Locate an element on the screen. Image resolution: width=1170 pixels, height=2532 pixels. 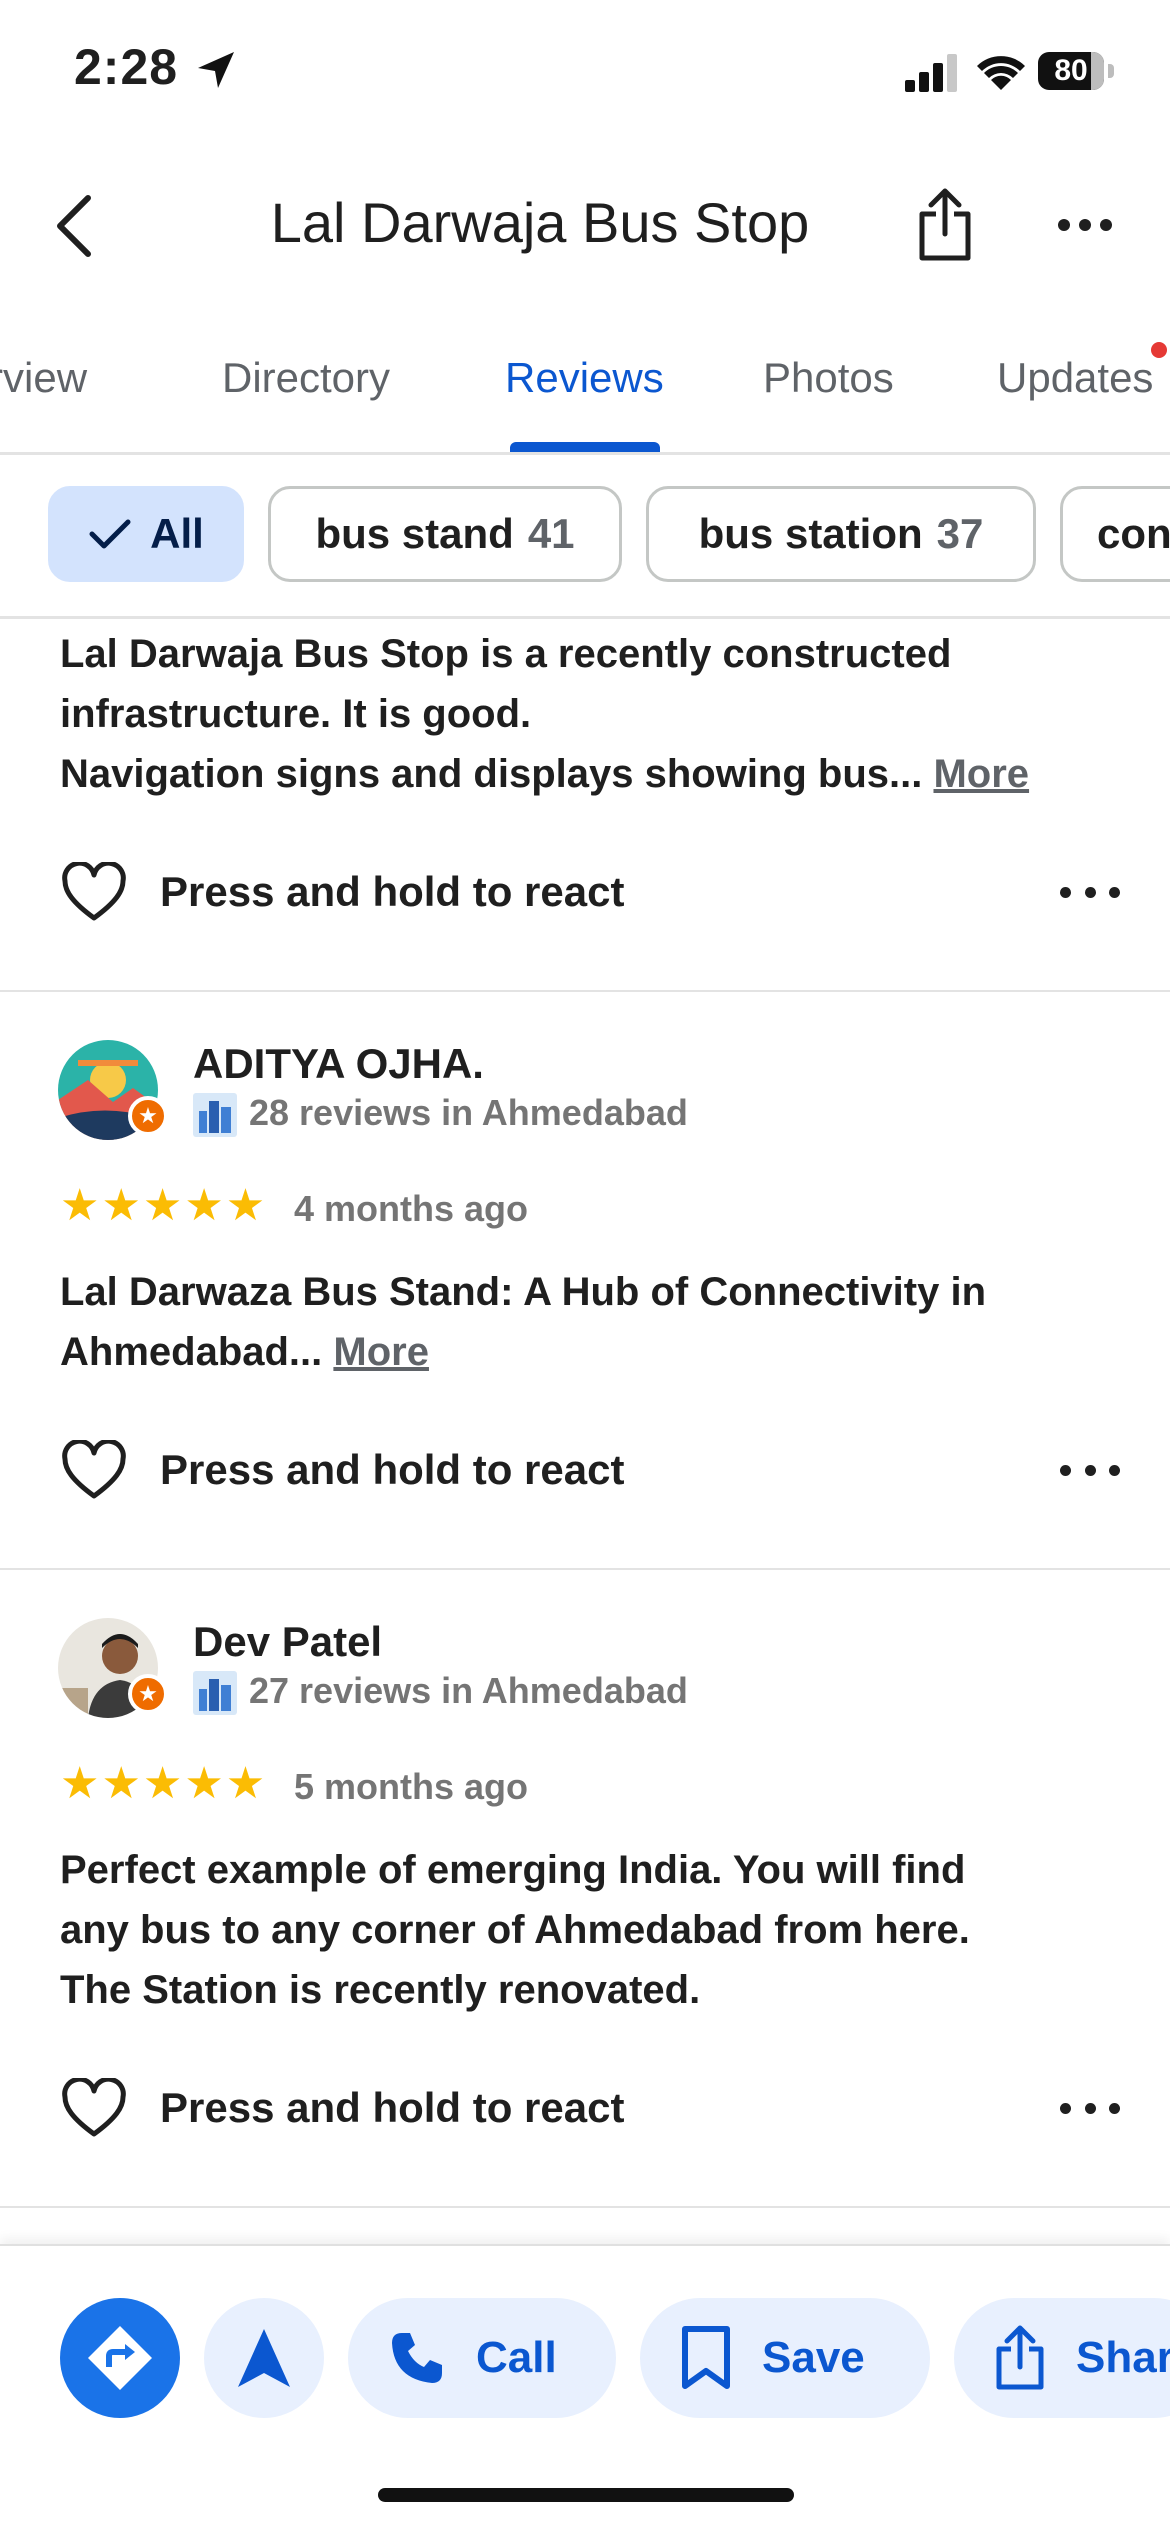
bookmark-icon is located at coordinates (706, 2357).